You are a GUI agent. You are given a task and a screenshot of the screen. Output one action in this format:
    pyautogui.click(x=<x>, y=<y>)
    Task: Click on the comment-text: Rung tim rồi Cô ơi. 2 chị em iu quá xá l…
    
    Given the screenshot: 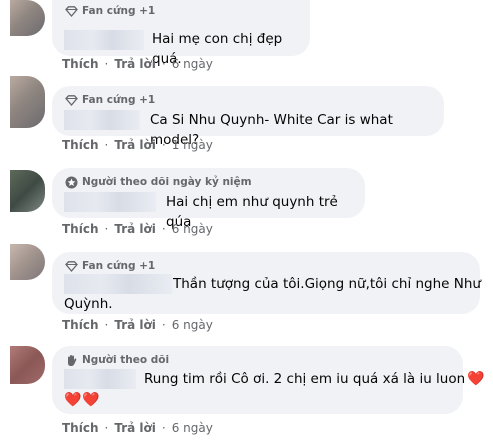 What is the action you would take?
    pyautogui.click(x=305, y=379)
    